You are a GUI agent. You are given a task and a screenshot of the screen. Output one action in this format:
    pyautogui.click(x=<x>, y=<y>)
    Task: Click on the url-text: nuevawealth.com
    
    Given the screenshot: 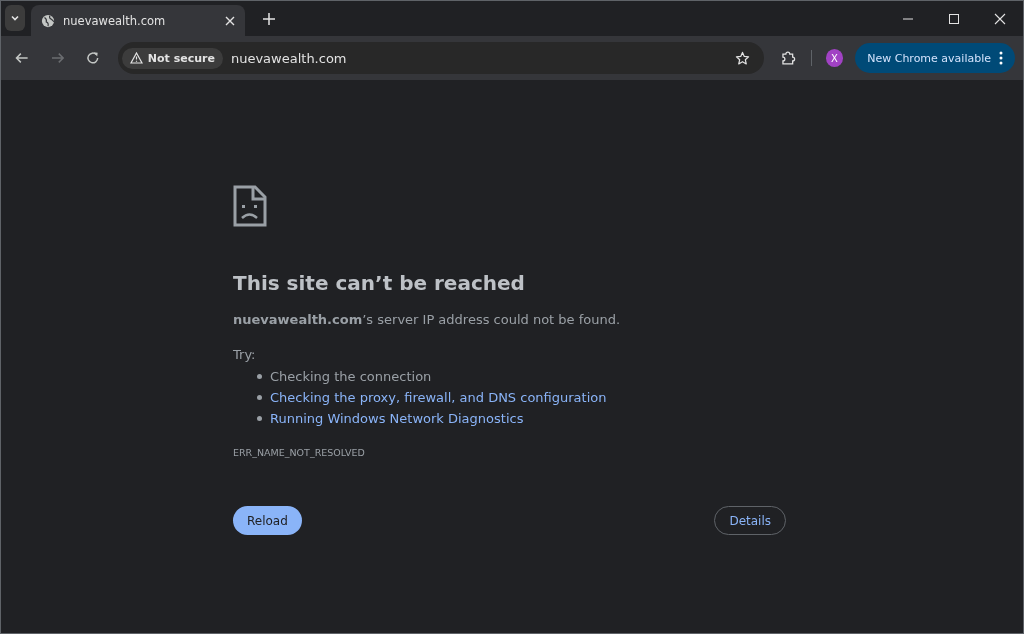 What is the action you would take?
    pyautogui.click(x=288, y=58)
    